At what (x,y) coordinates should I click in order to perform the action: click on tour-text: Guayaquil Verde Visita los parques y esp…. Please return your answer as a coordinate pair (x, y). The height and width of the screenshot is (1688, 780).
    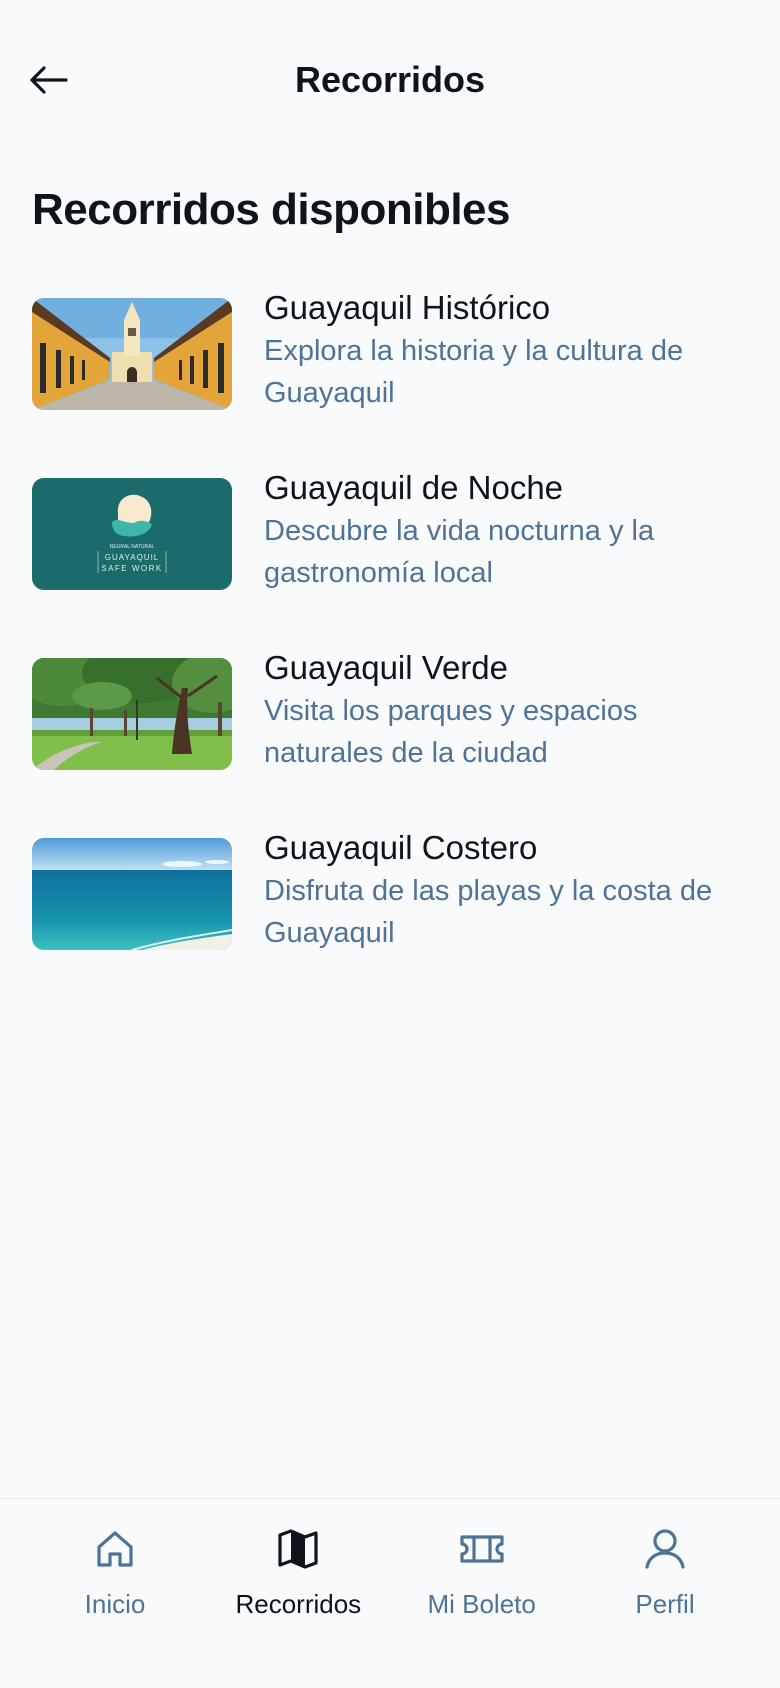
    Looking at the image, I should click on (510, 711).